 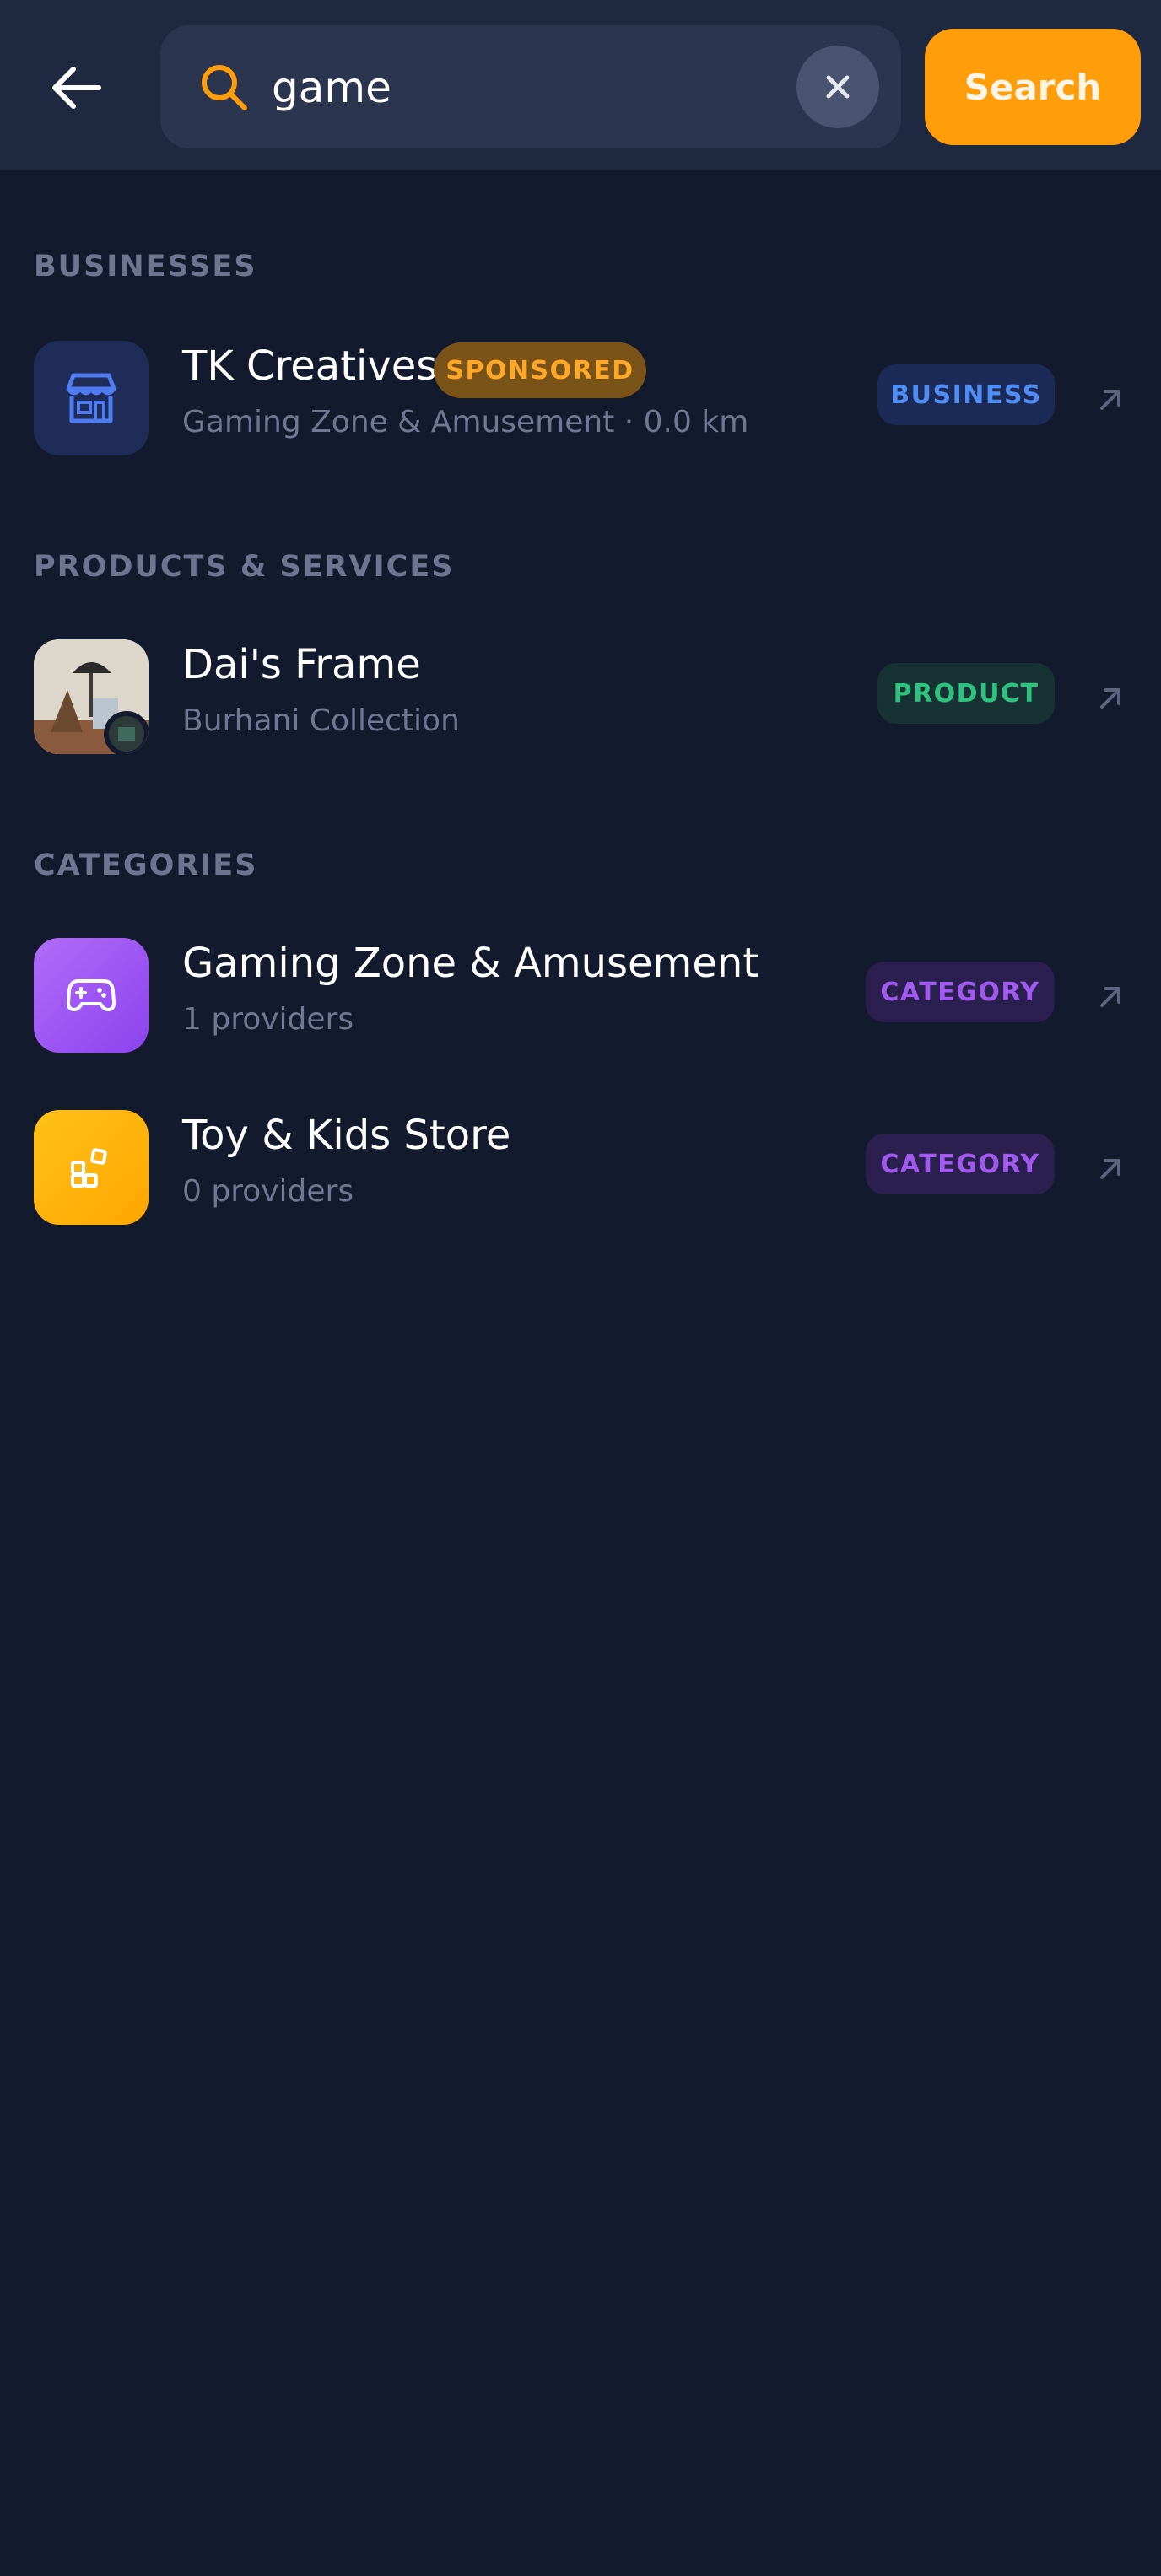 What do you see at coordinates (465, 422) in the screenshot?
I see `business-subtitle: Gaming Zone & Amusement · 0.0 km` at bounding box center [465, 422].